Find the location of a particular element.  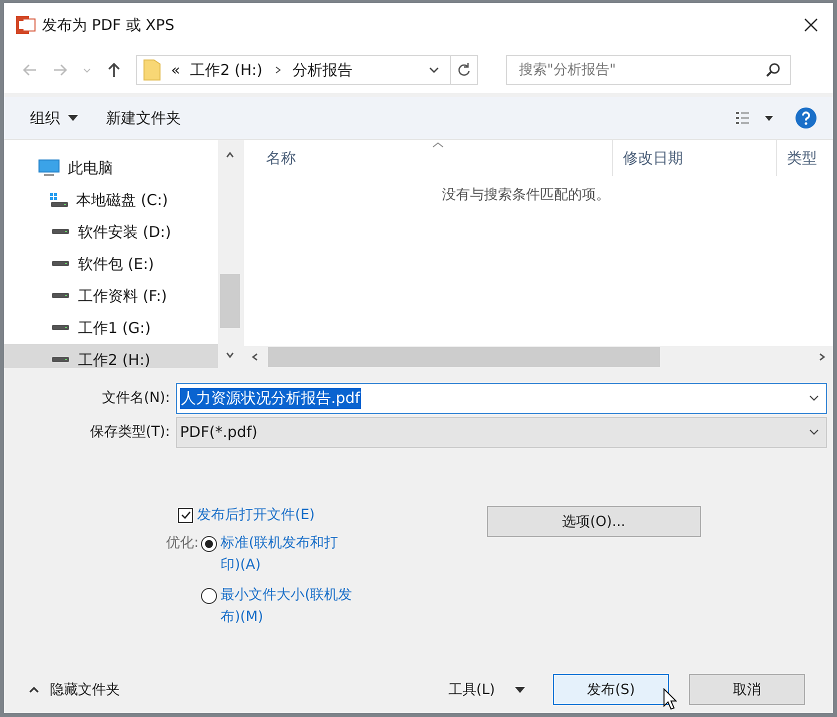

publish-button: 发布(S) is located at coordinates (611, 689).